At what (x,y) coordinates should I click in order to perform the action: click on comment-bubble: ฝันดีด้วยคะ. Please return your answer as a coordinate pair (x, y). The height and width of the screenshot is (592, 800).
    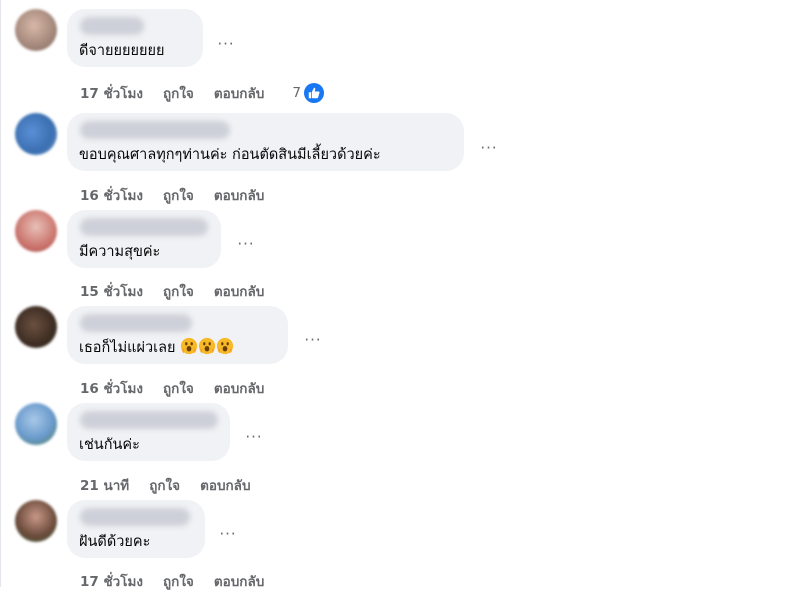
    Looking at the image, I should click on (136, 529).